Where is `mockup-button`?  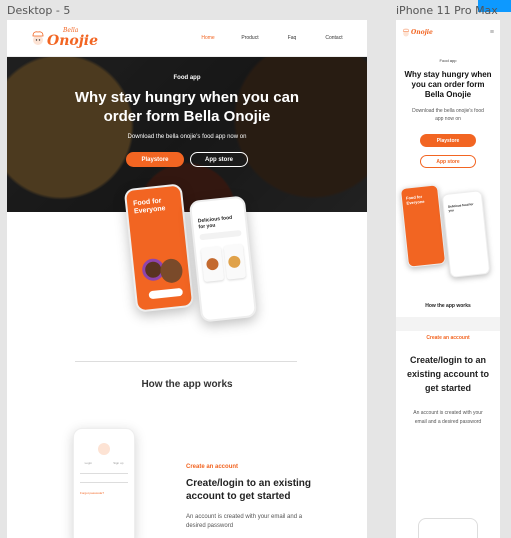
mockup-button is located at coordinates (166, 293).